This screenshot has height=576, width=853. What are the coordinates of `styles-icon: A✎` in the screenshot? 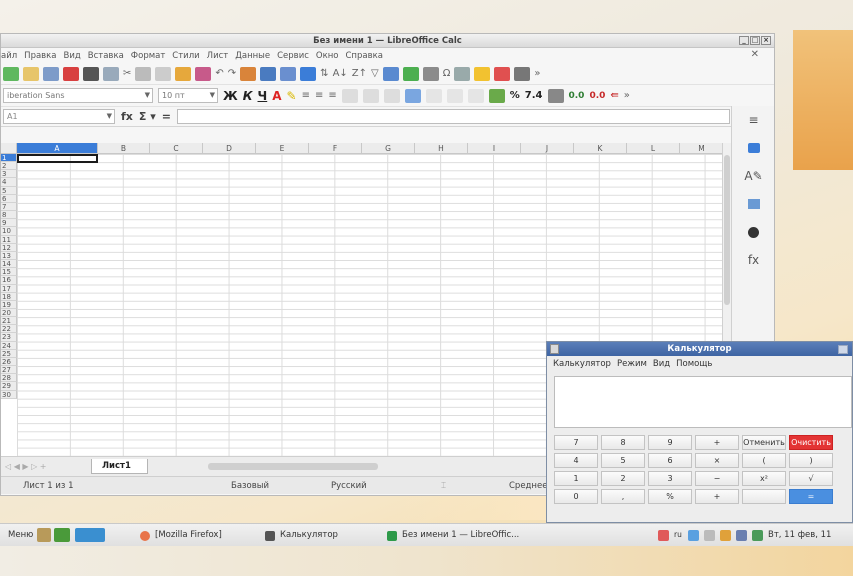 It's located at (753, 176).